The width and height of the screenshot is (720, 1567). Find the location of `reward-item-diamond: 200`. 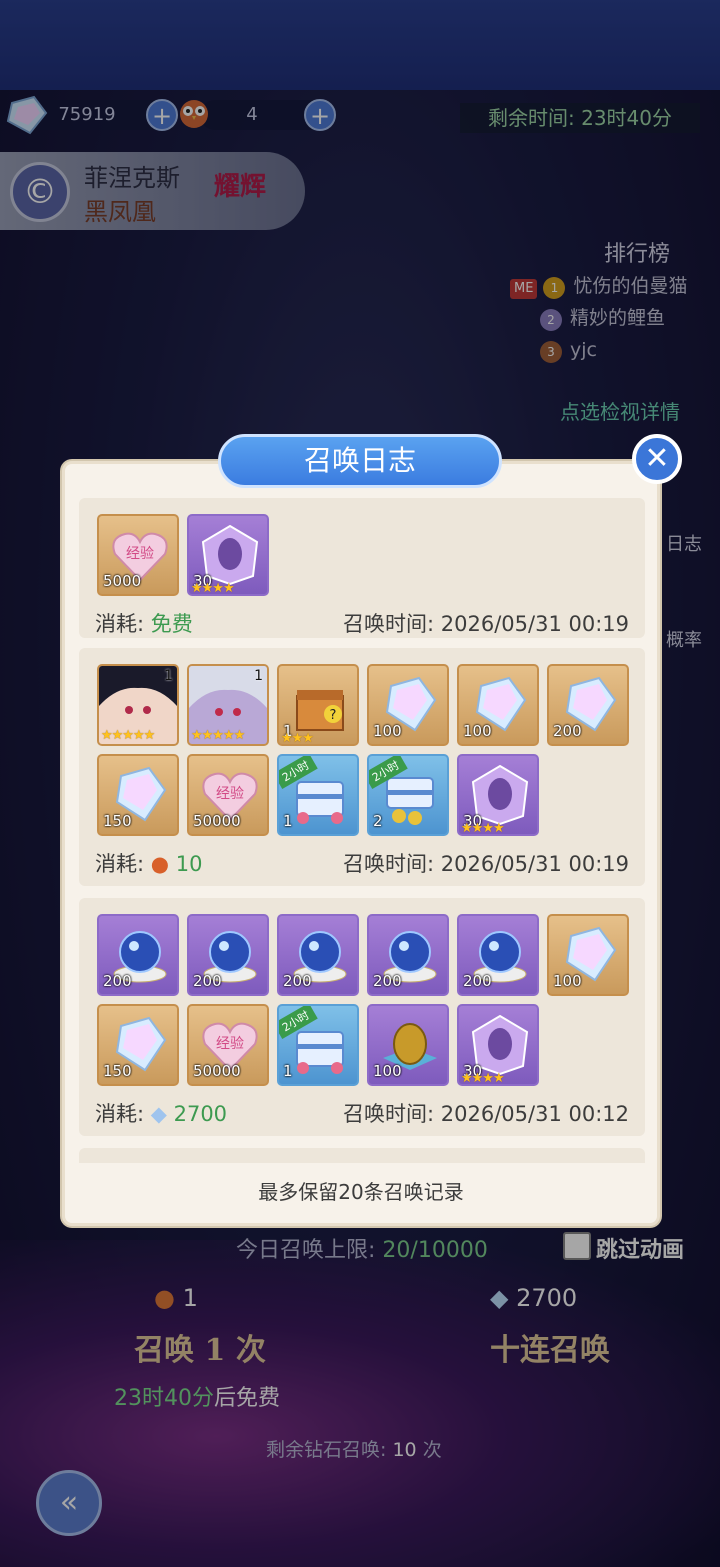

reward-item-diamond: 200 is located at coordinates (588, 705).